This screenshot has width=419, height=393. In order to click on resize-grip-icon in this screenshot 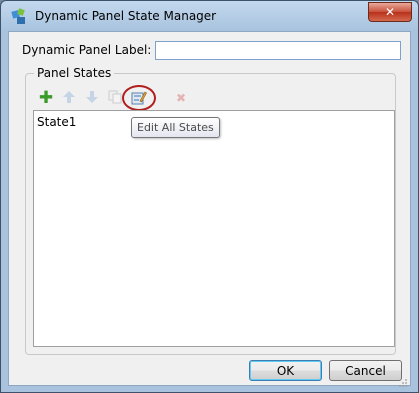, I will do `click(403, 380)`.